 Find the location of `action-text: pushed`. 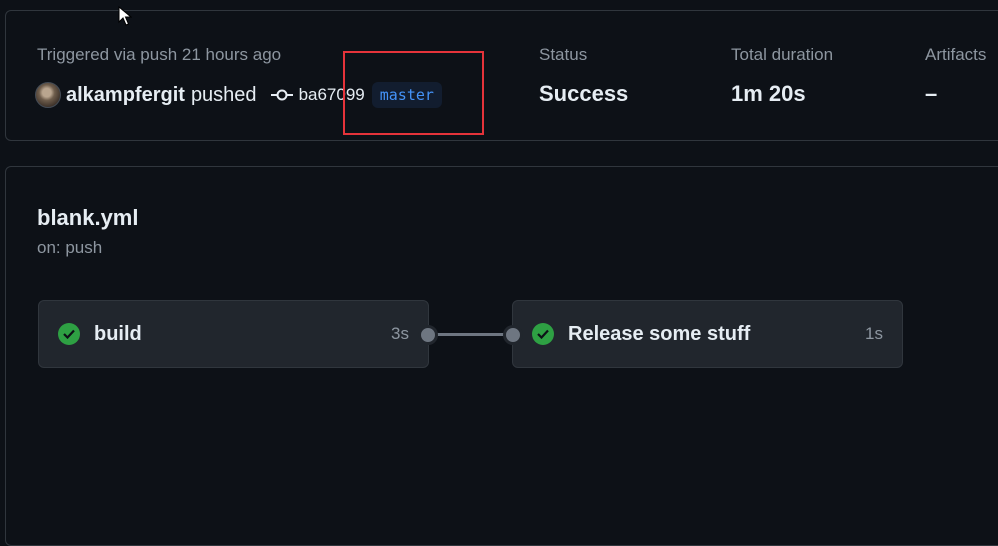

action-text: pushed is located at coordinates (223, 94).